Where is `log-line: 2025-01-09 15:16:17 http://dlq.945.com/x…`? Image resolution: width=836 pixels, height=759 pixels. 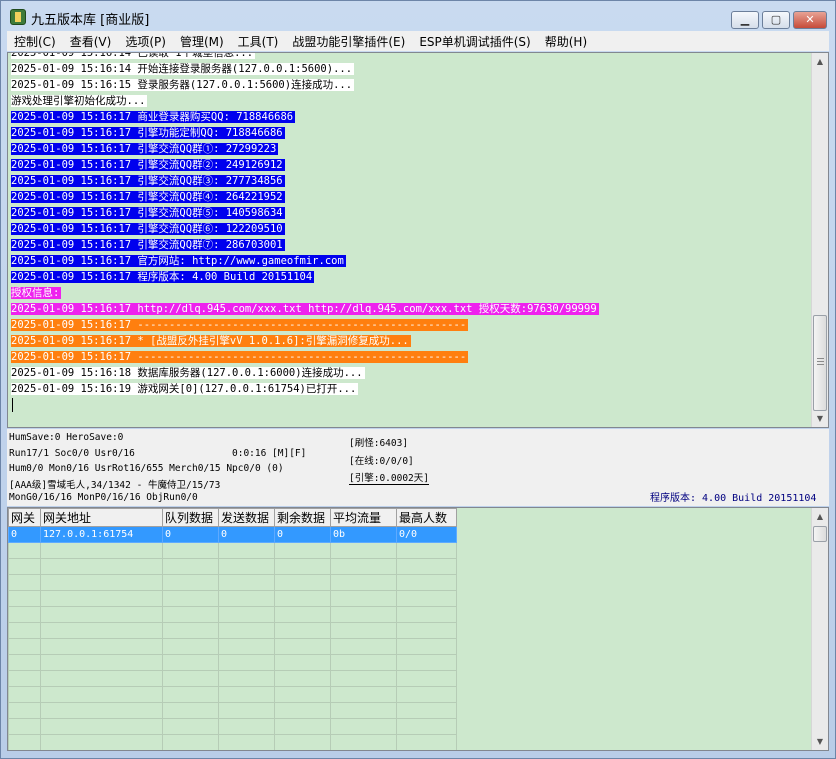
log-line: 2025-01-09 15:16:17 http://dlq.945.com/x… is located at coordinates (411, 309).